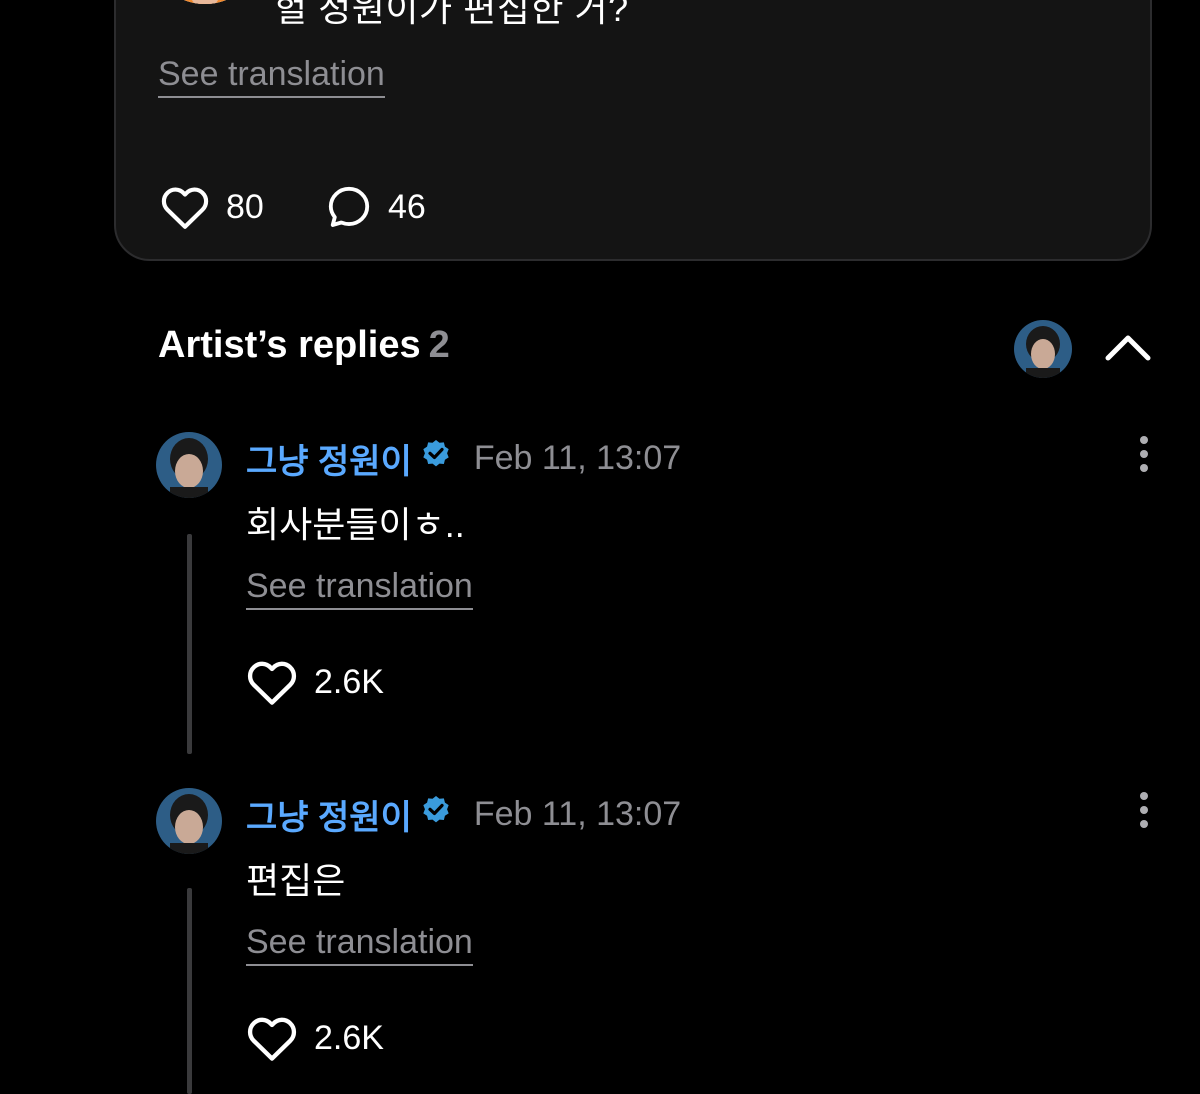 The height and width of the screenshot is (1094, 1200). What do you see at coordinates (376, 207) in the screenshot?
I see `post-comment-button: 46` at bounding box center [376, 207].